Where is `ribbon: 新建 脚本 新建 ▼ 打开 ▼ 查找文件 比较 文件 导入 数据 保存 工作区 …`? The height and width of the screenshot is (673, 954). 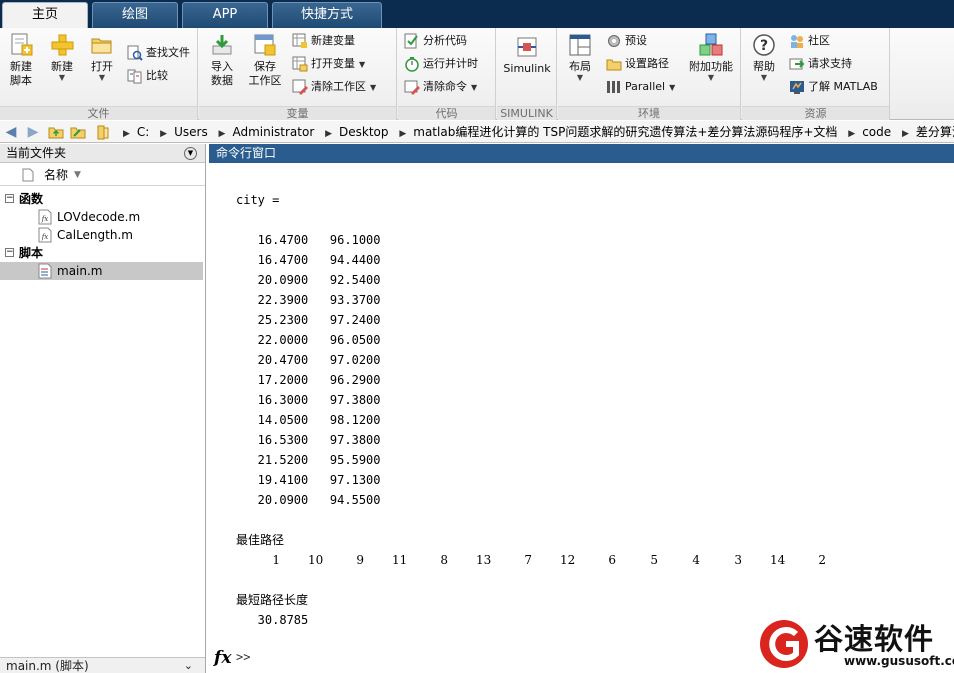
ribbon: 新建 脚本 新建 ▼ 打开 ▼ 查找文件 比较 文件 导入 数据 保存 工作区 … is located at coordinates (477, 74).